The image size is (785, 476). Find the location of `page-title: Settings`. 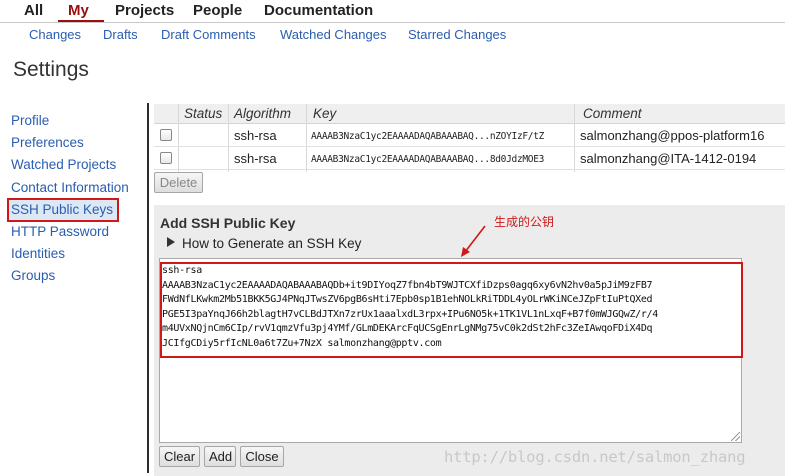

page-title: Settings is located at coordinates (51, 69).